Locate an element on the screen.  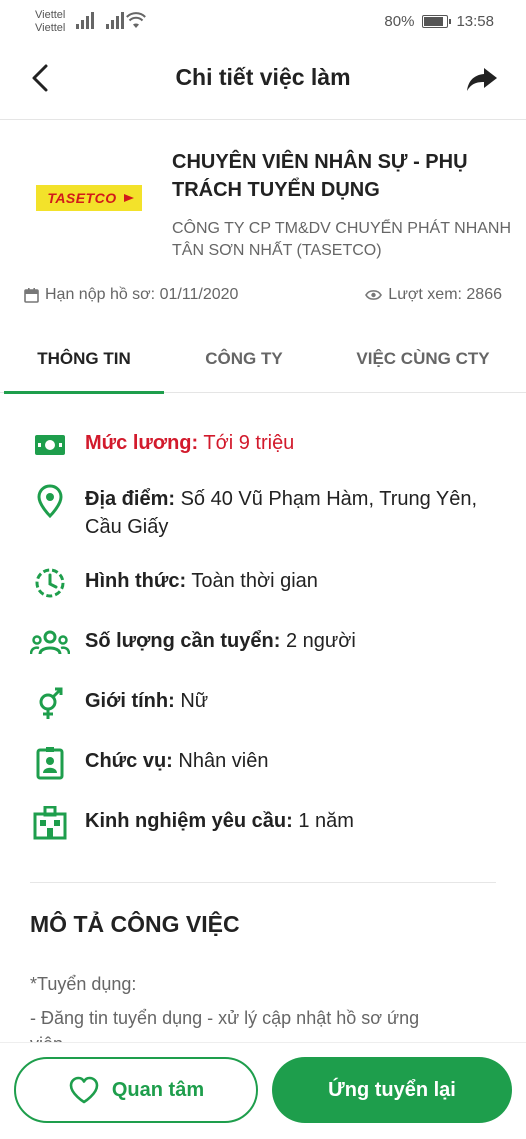
eye-icon is located at coordinates (374, 295).